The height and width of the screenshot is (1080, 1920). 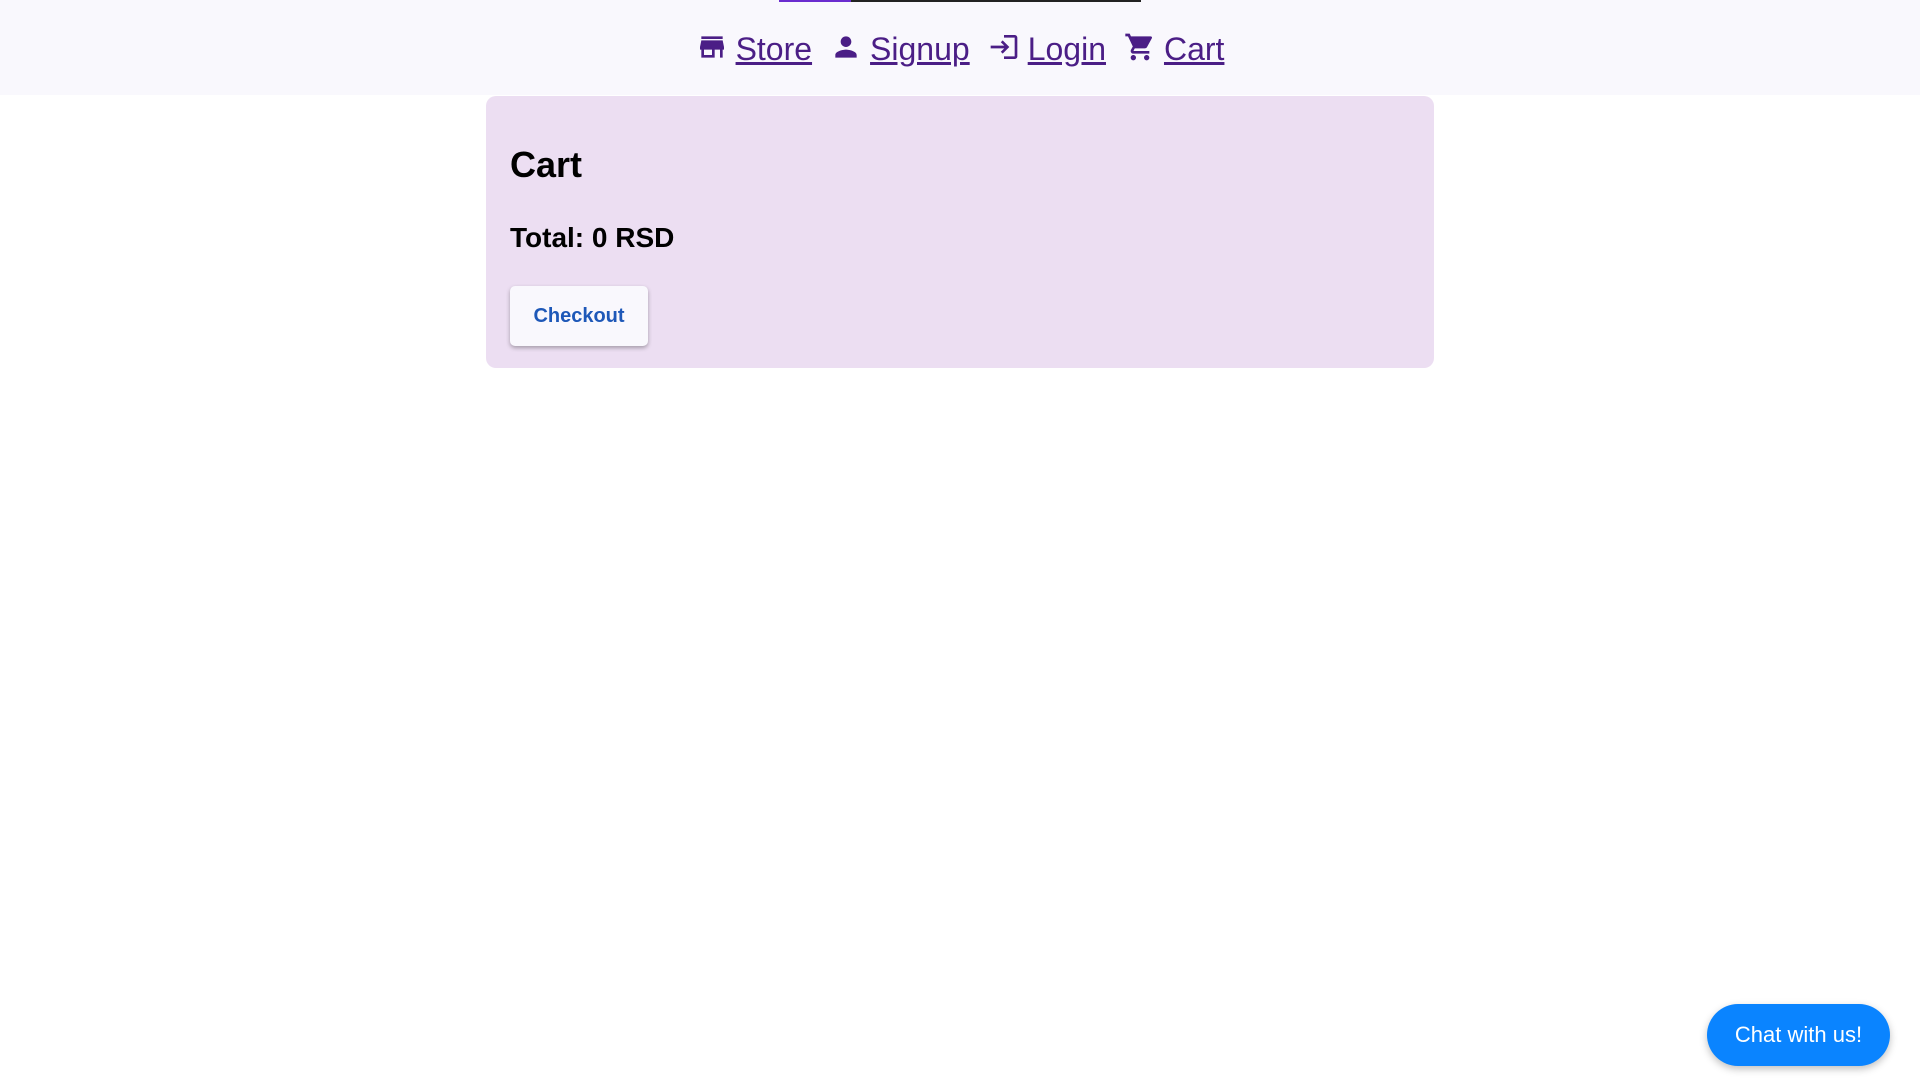 What do you see at coordinates (546, 164) in the screenshot?
I see `cart-title: Cart` at bounding box center [546, 164].